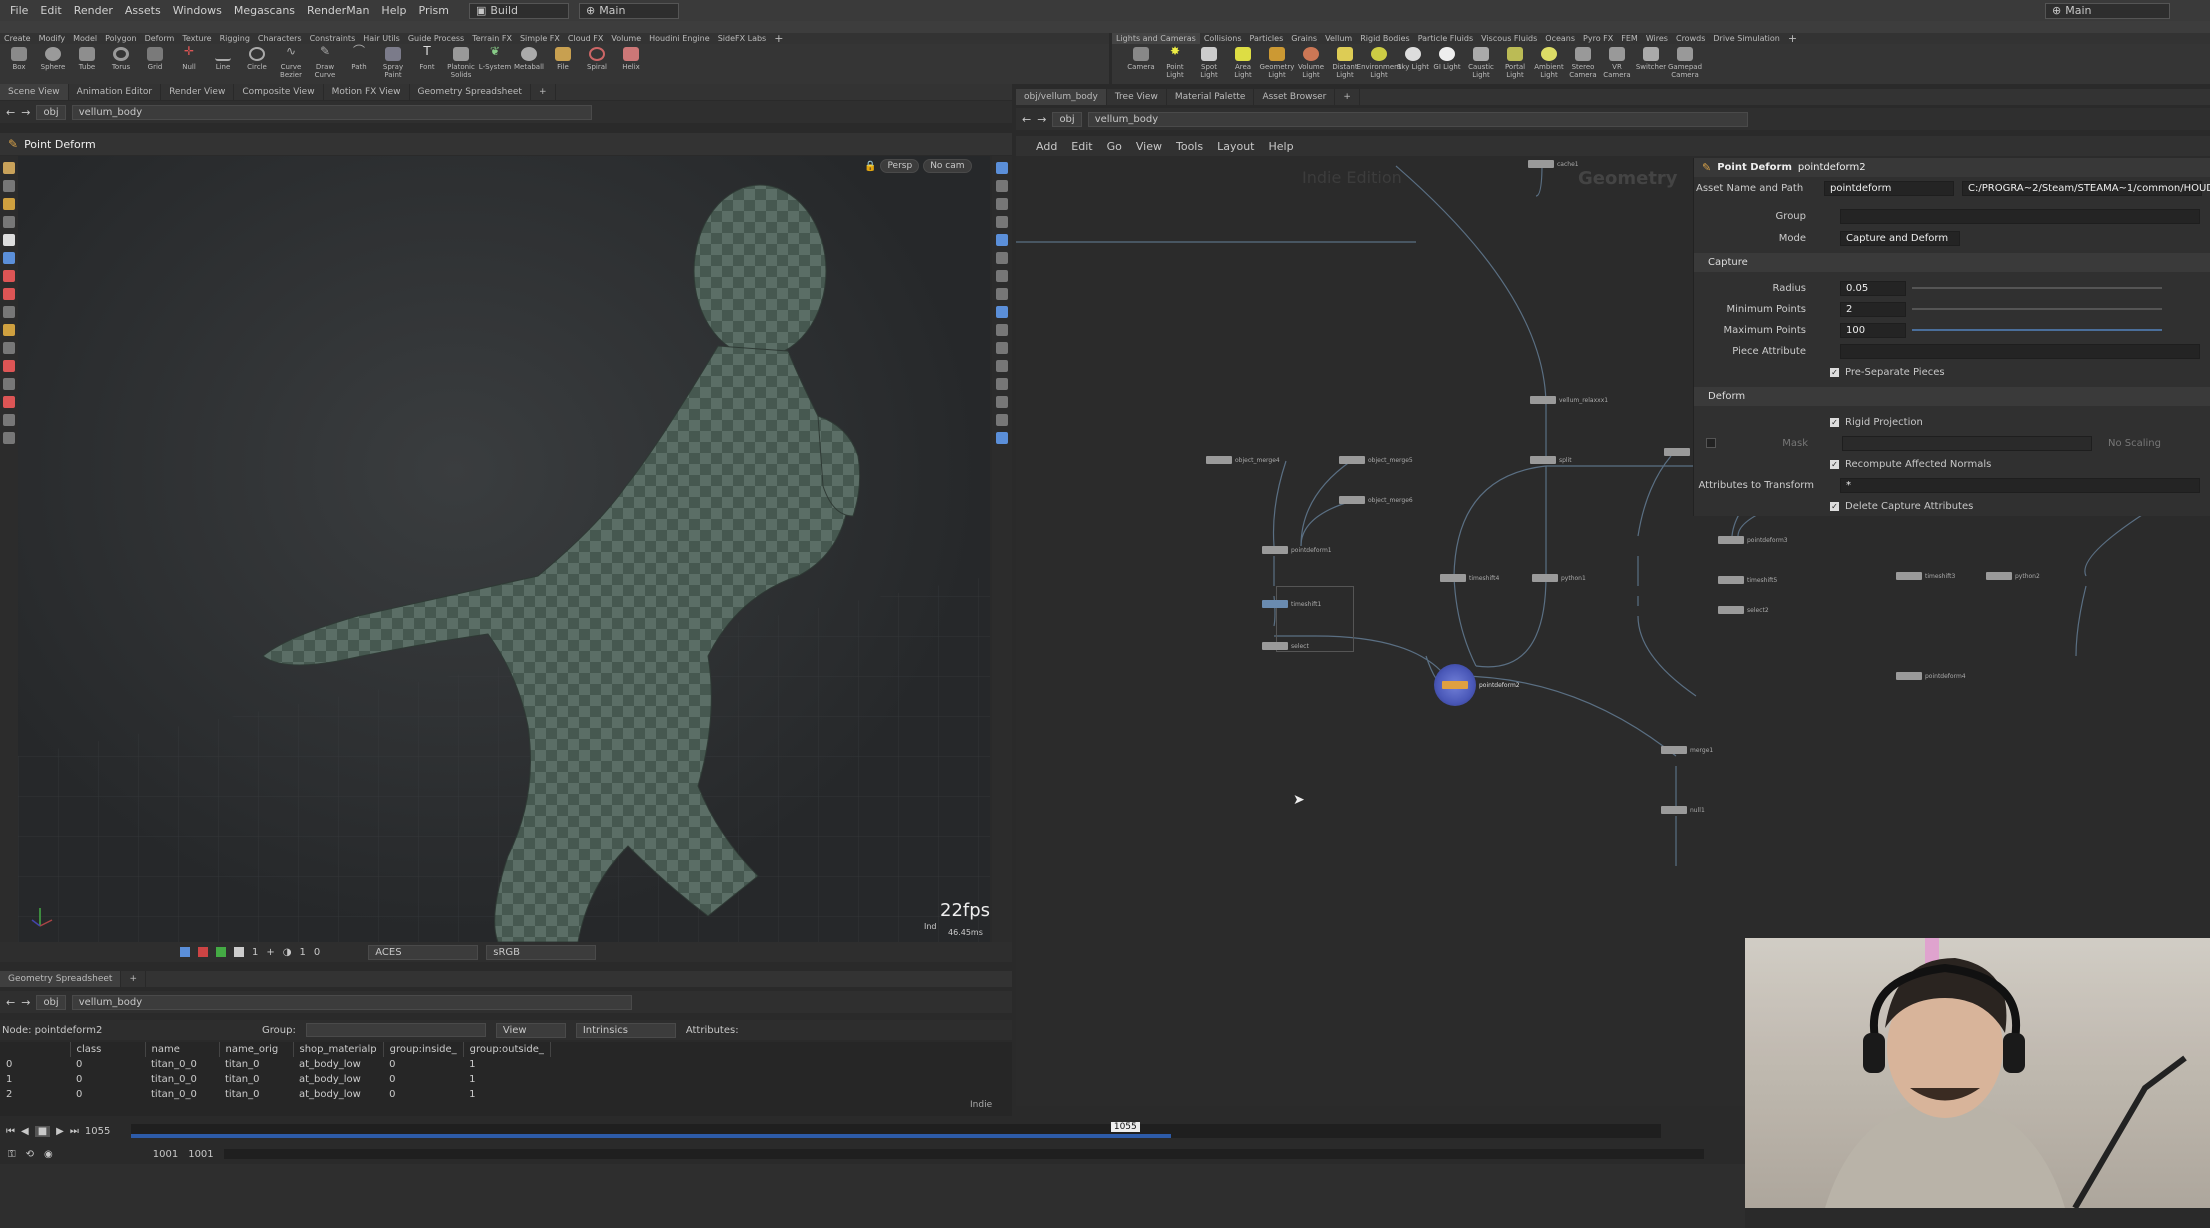 The image size is (2210, 1228). I want to click on shelf-tab: Grains, so click(1304, 38).